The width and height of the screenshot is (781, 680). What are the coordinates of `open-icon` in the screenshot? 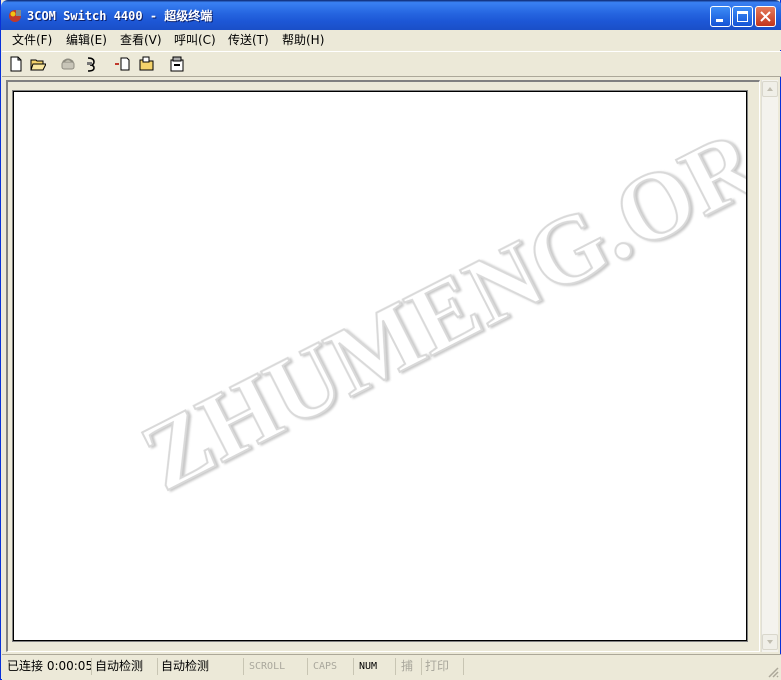 It's located at (38, 65).